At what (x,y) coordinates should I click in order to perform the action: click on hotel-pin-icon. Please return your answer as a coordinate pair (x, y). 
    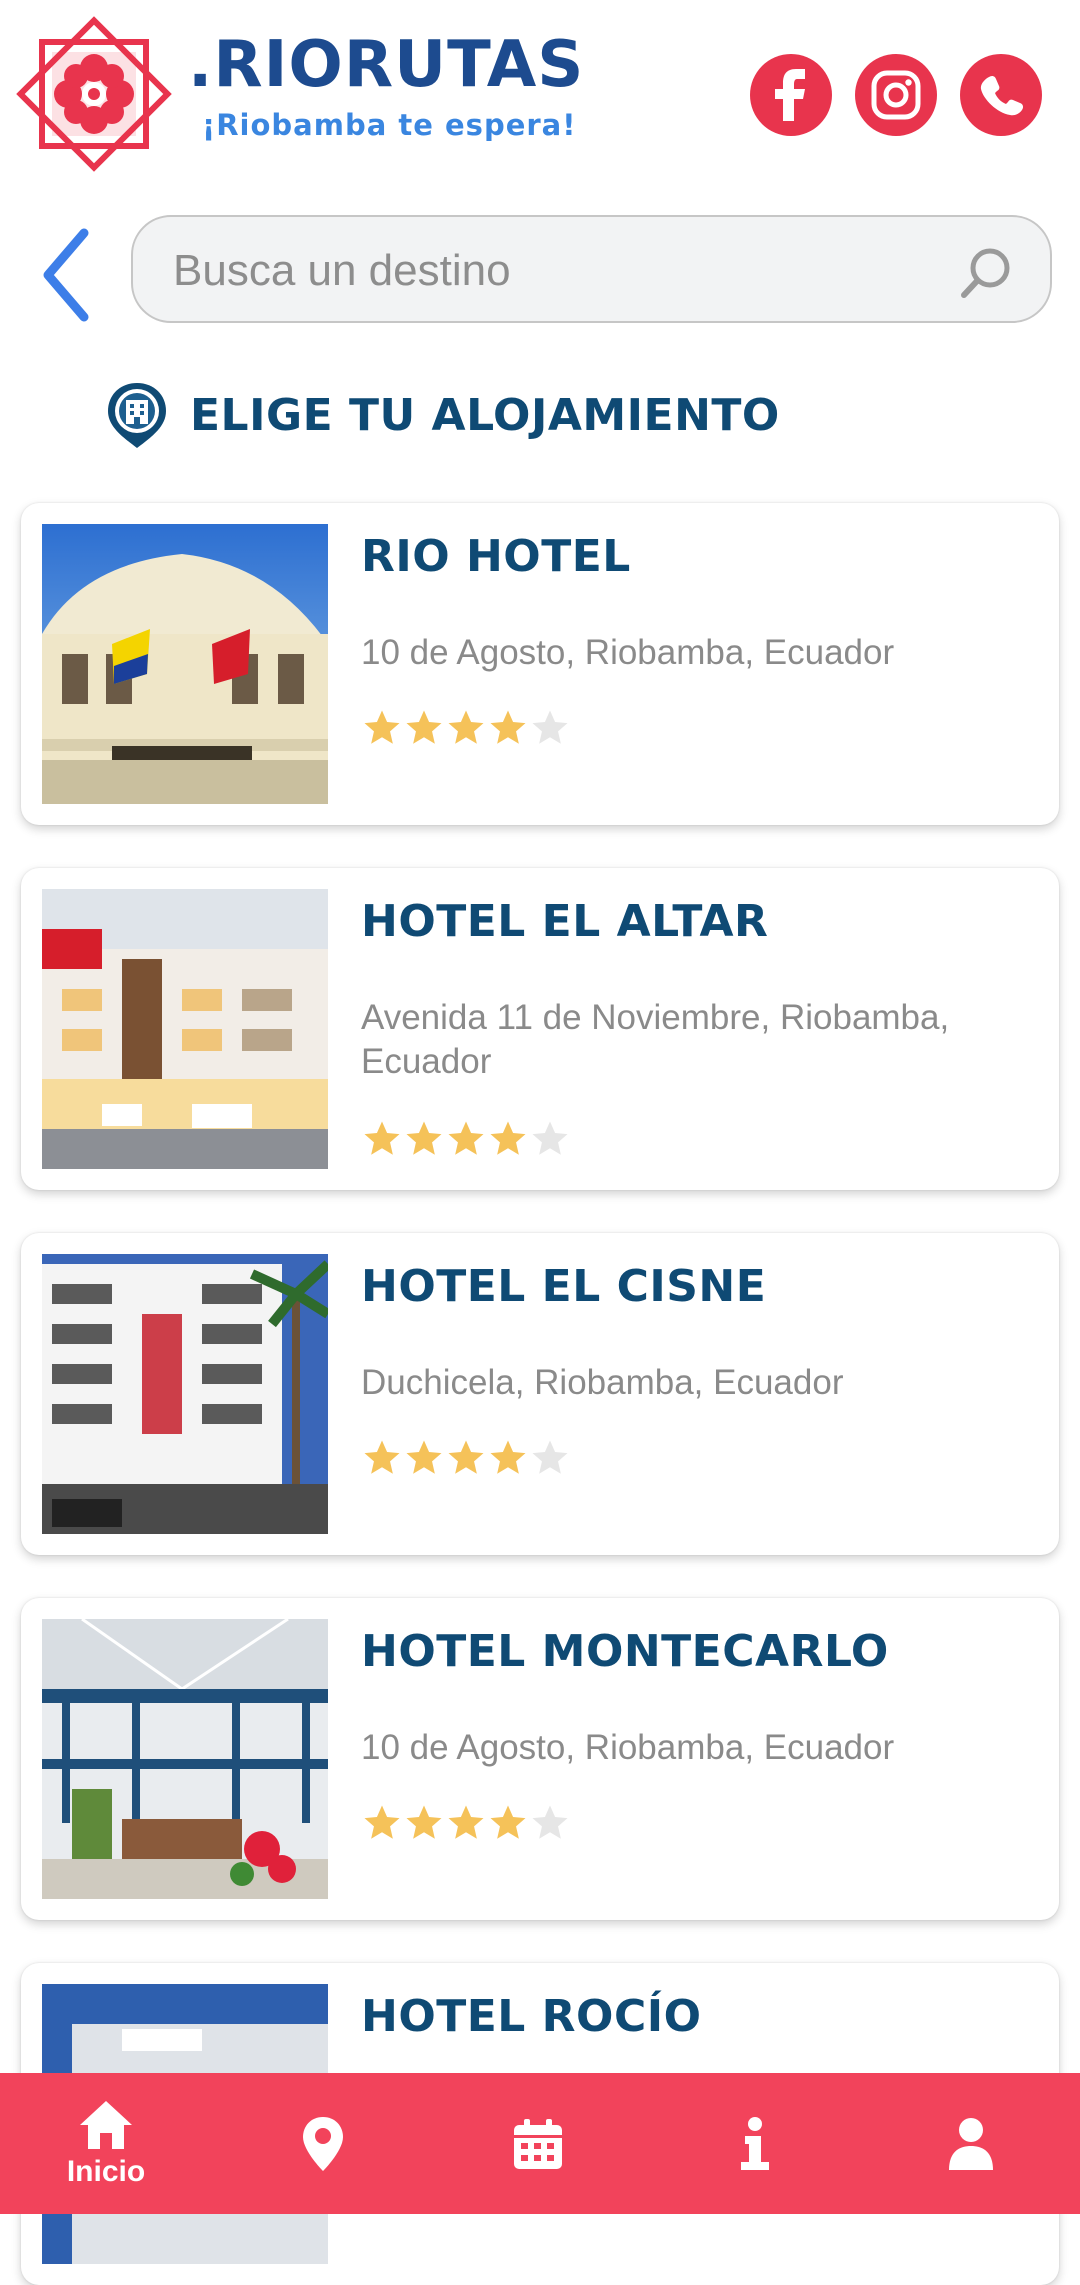
    Looking at the image, I should click on (137, 415).